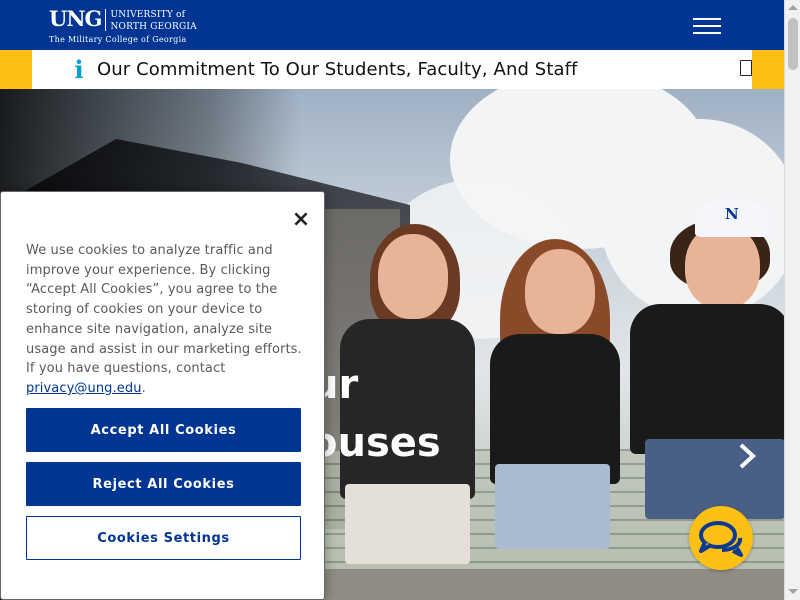 Image resolution: width=800 pixels, height=600 pixels. Describe the element at coordinates (732, 214) in the screenshot. I see `cap-logo: N` at that location.